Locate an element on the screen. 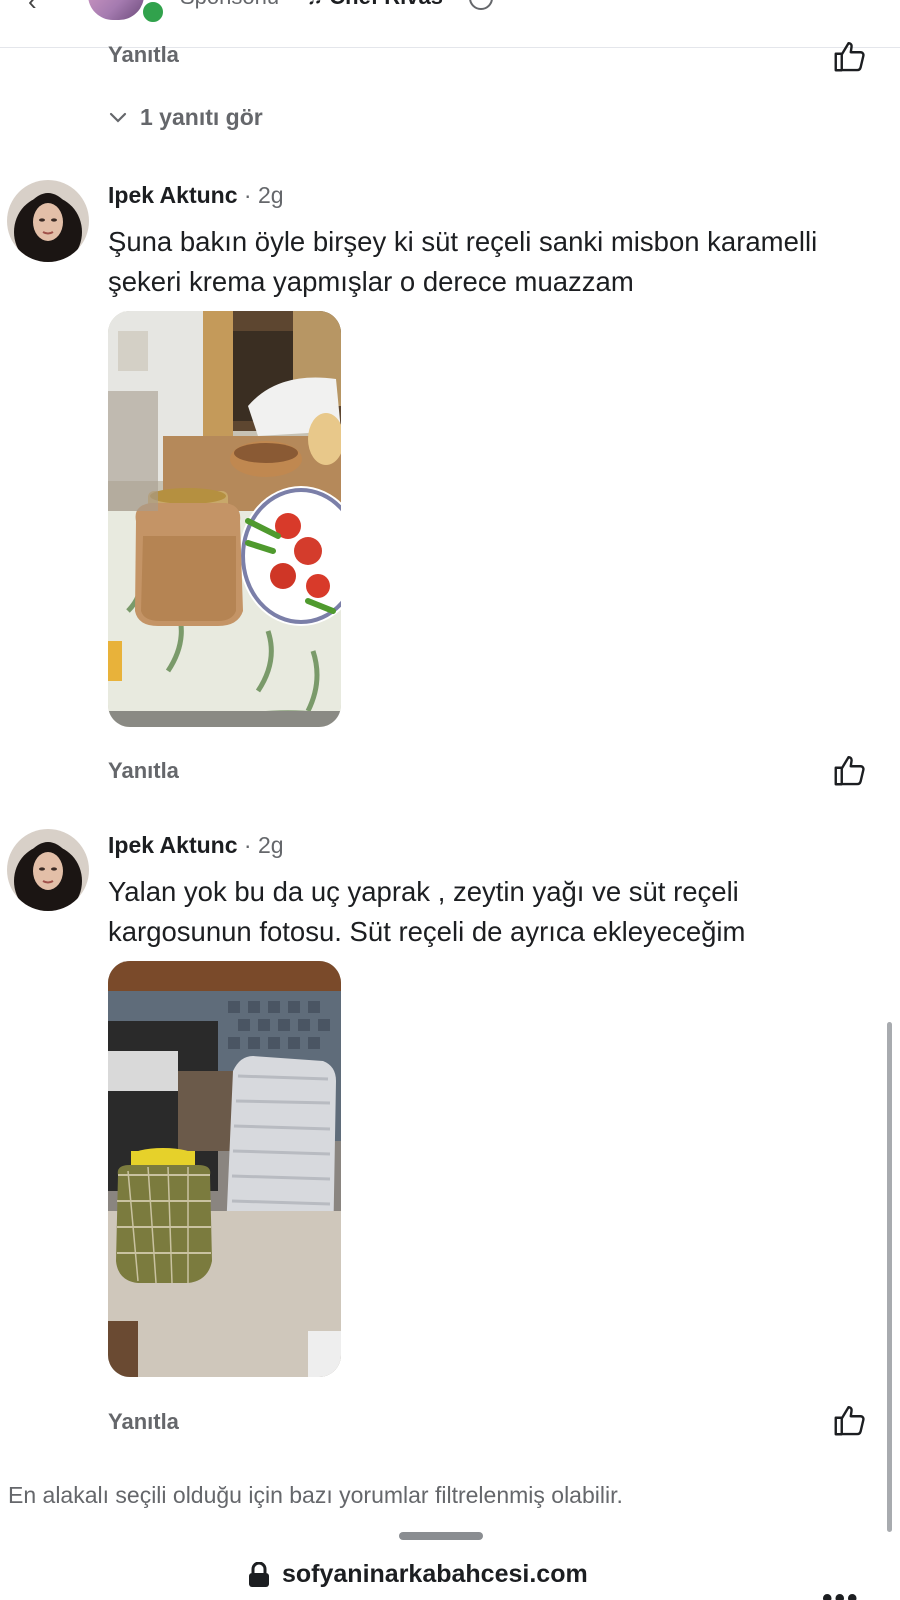  music-note-icon: ♫ is located at coordinates (315, 4).